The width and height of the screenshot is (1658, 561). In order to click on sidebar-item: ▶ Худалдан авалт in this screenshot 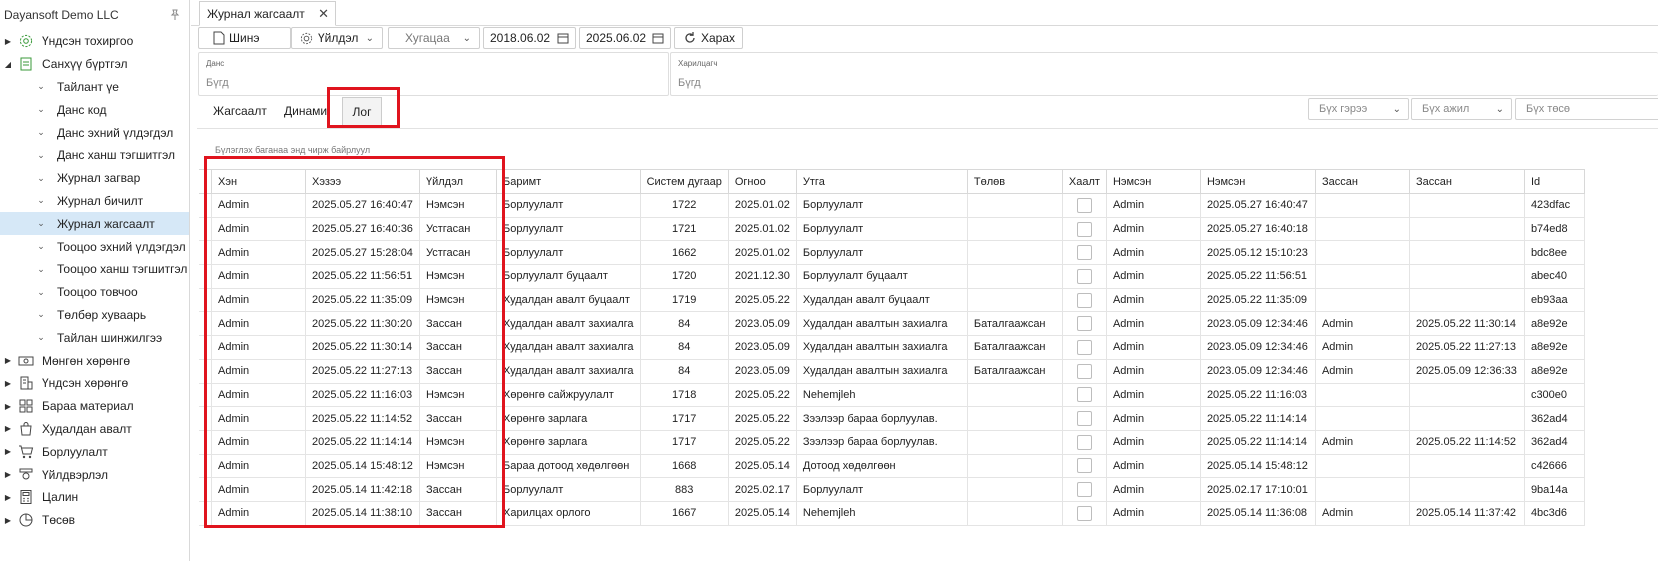, I will do `click(94, 429)`.